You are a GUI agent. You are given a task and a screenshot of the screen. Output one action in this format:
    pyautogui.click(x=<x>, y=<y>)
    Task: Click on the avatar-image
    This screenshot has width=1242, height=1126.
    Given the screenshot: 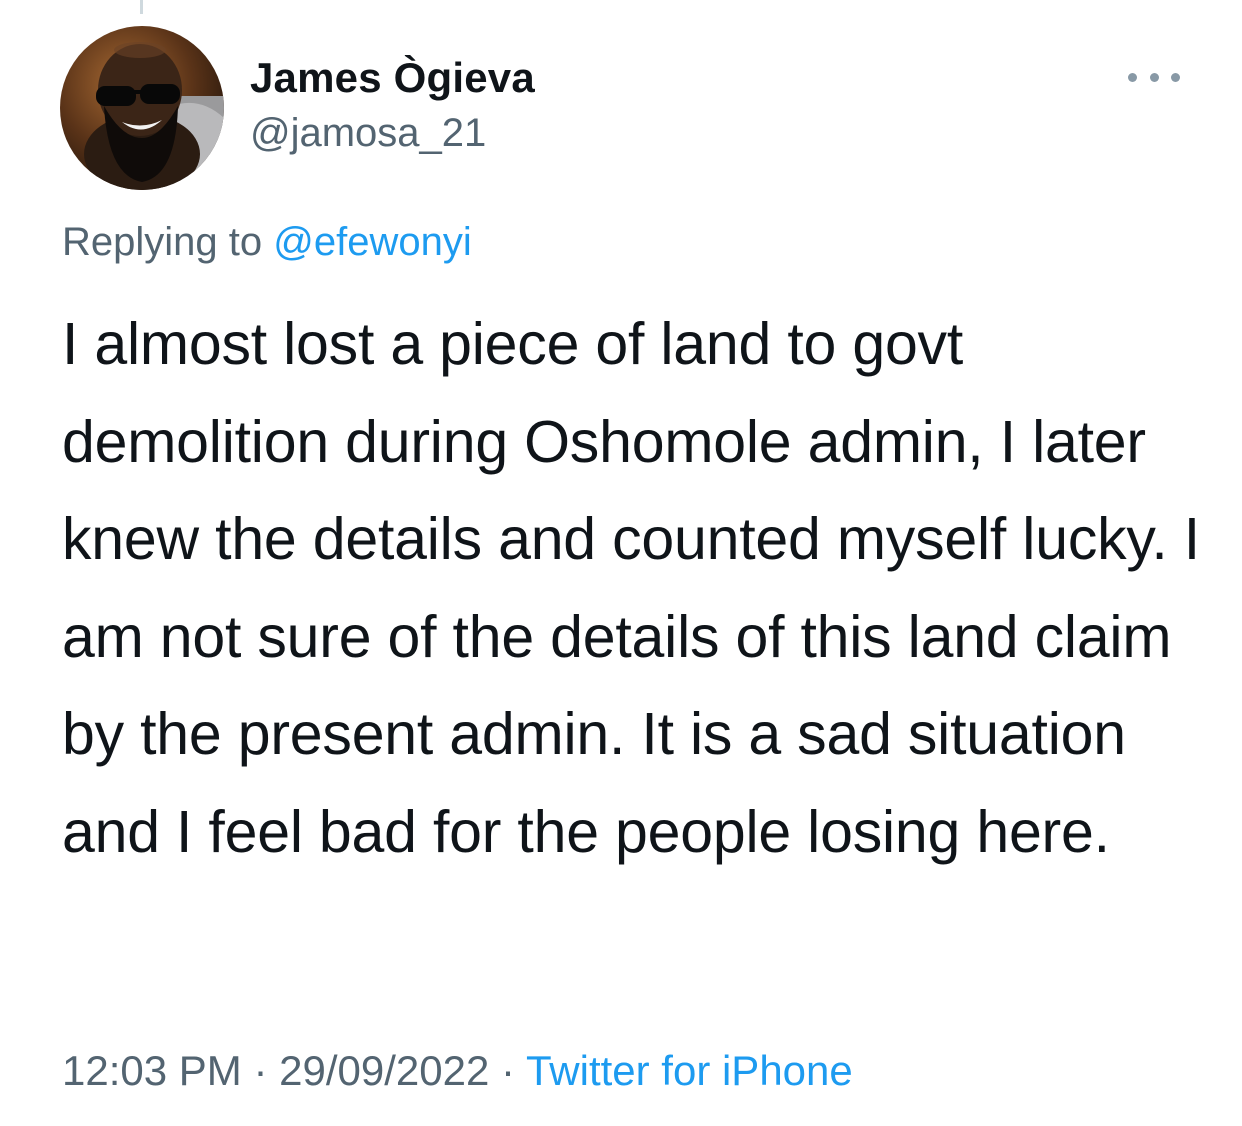 What is the action you would take?
    pyautogui.click(x=142, y=108)
    